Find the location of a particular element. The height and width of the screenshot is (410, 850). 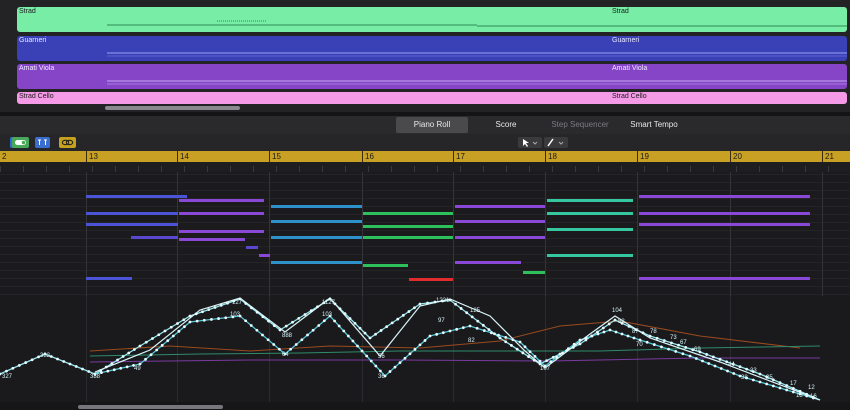

region-amati-viola: Amati Viola Amati Viola is located at coordinates (432, 76).